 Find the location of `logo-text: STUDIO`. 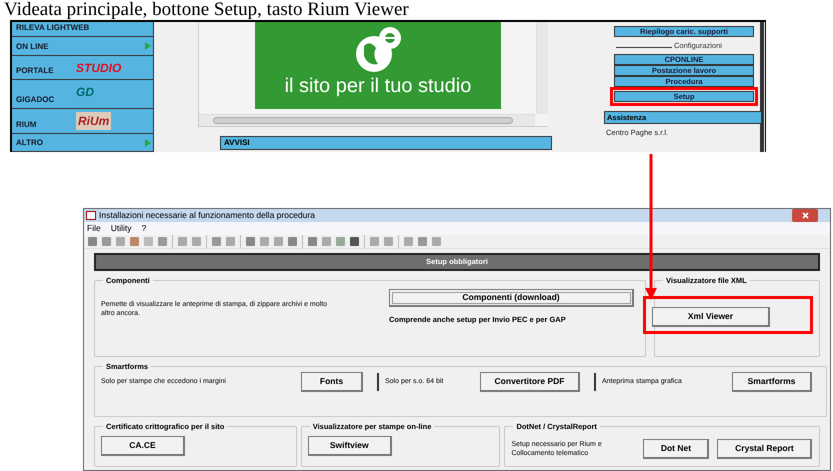

logo-text: STUDIO is located at coordinates (99, 68).